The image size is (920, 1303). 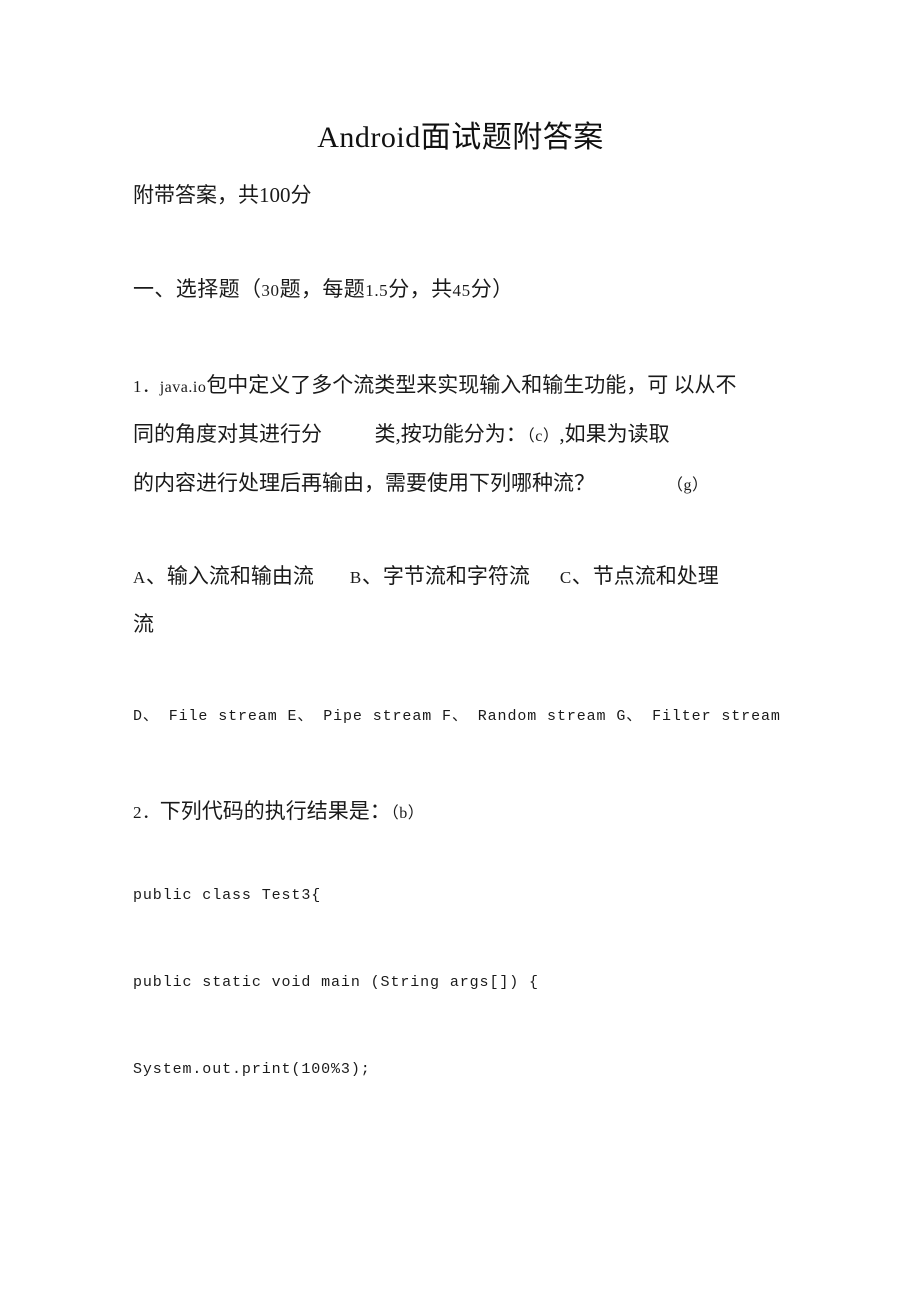 I want to click on section-heading-total-score: 45, so click(x=461, y=290).